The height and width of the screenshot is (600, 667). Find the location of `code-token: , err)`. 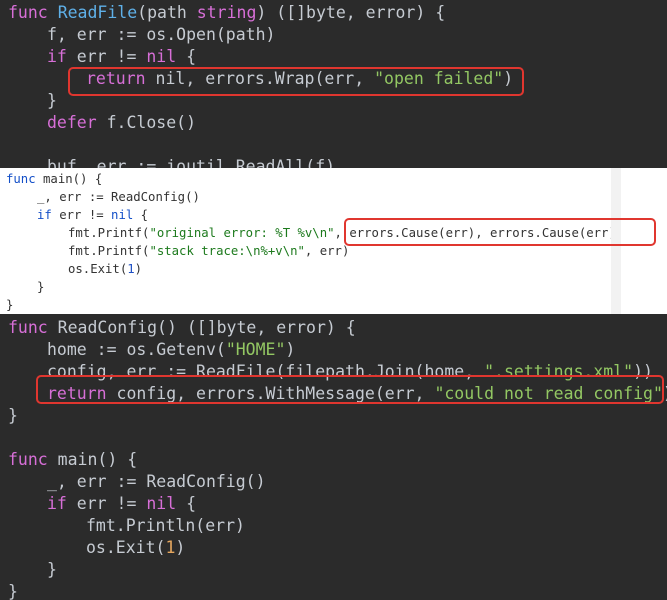

code-token: , err) is located at coordinates (327, 251).